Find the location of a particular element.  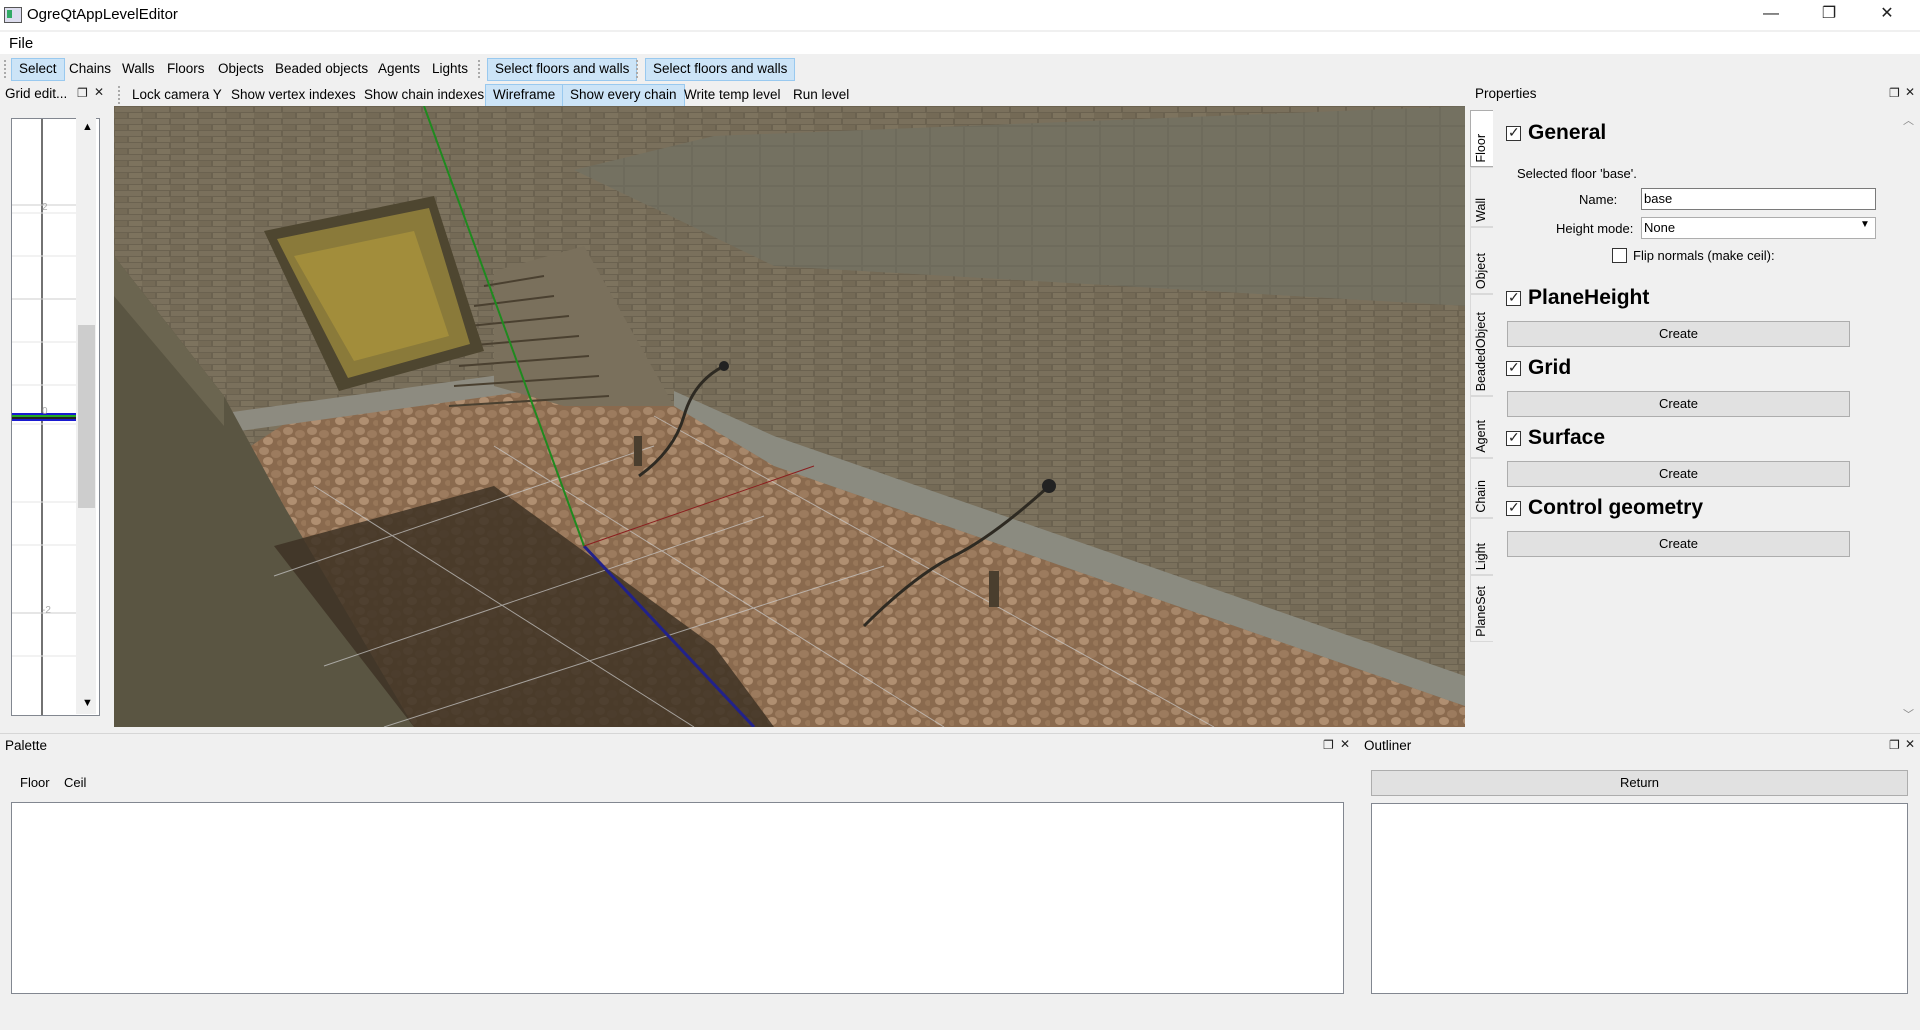

palette-title: Palette is located at coordinates (26, 745).